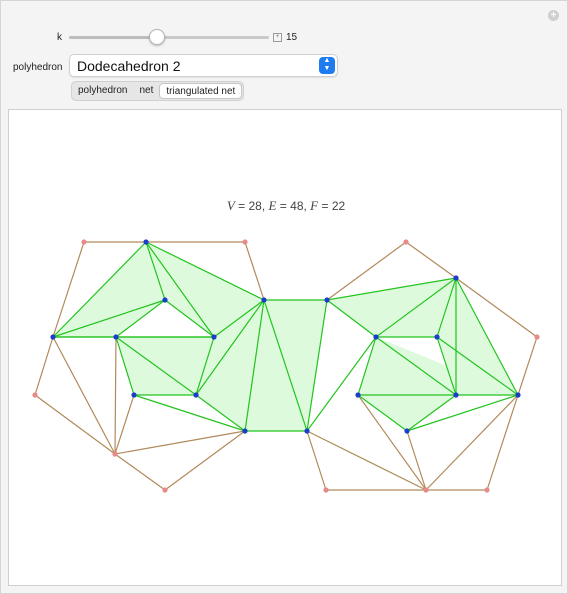 This screenshot has width=568, height=594. What do you see at coordinates (38, 67) in the screenshot?
I see `polyhedron-label: polyhedron` at bounding box center [38, 67].